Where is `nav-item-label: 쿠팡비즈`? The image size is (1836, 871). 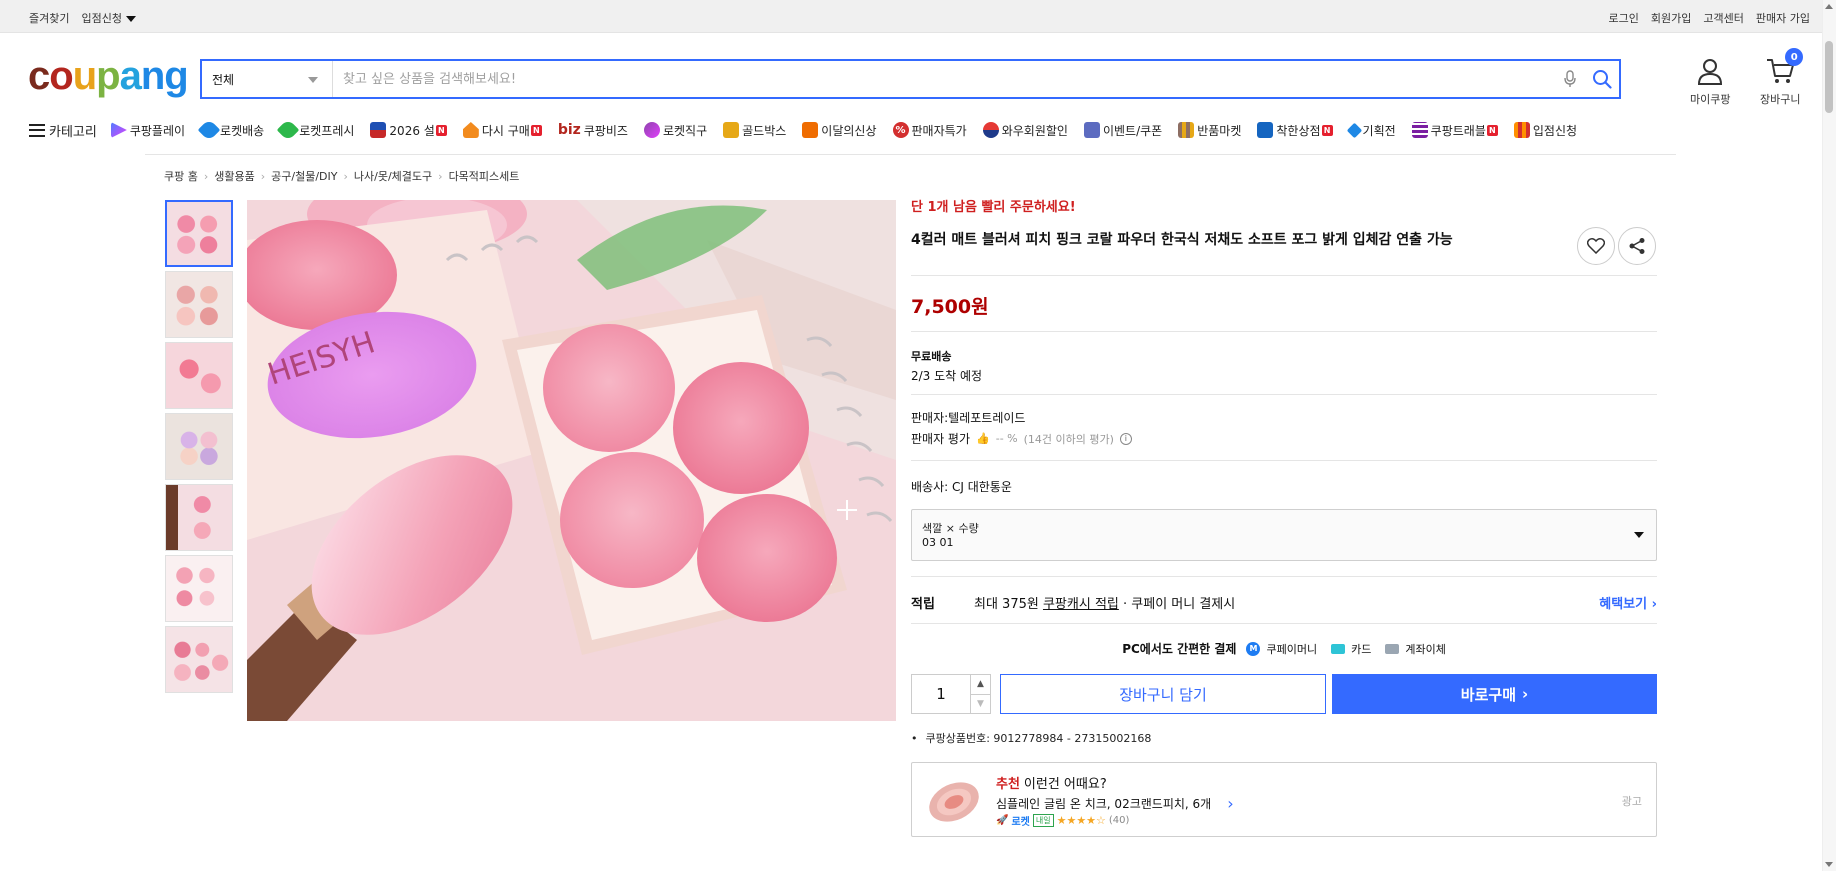
nav-item-label: 쿠팡비즈 is located at coordinates (605, 130).